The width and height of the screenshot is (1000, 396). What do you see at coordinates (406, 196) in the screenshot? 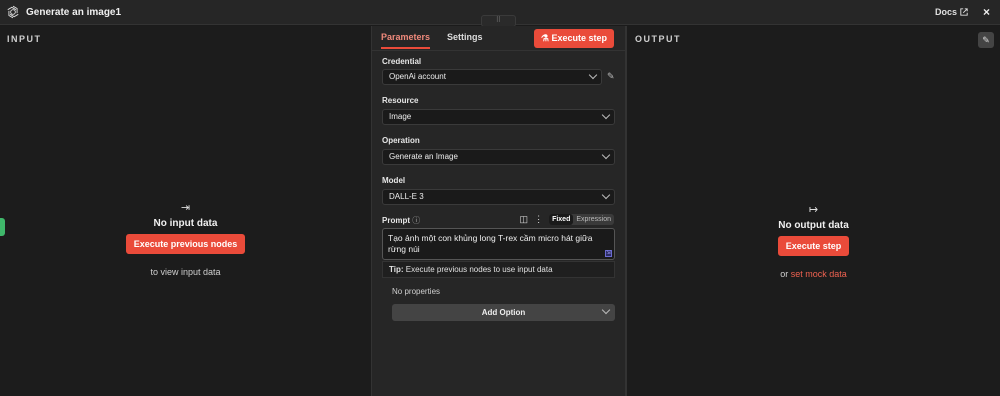
I see `model-value: DALL-E 3` at bounding box center [406, 196].